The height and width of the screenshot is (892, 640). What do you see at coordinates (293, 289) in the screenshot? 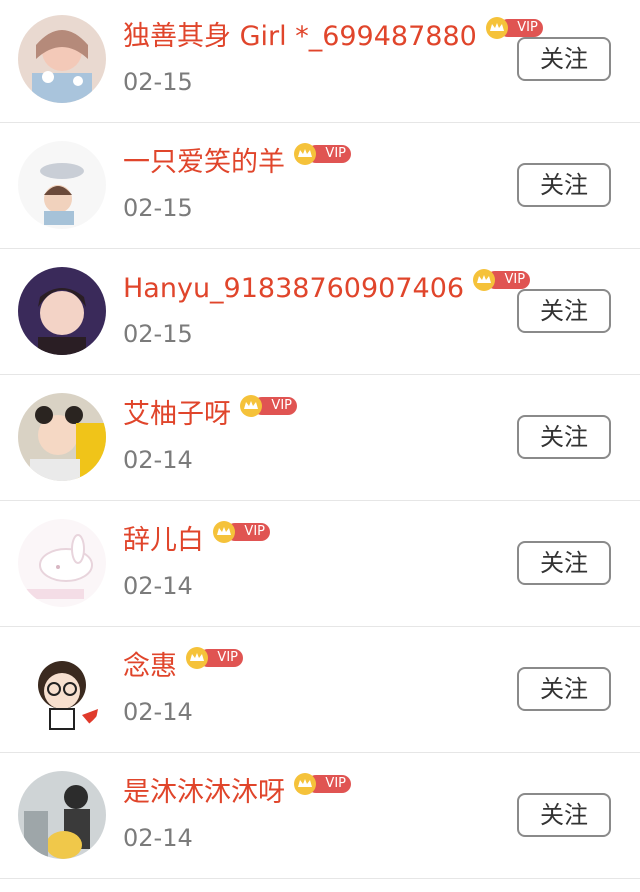
I see `user-name: Hanyu_91838760907406` at bounding box center [293, 289].